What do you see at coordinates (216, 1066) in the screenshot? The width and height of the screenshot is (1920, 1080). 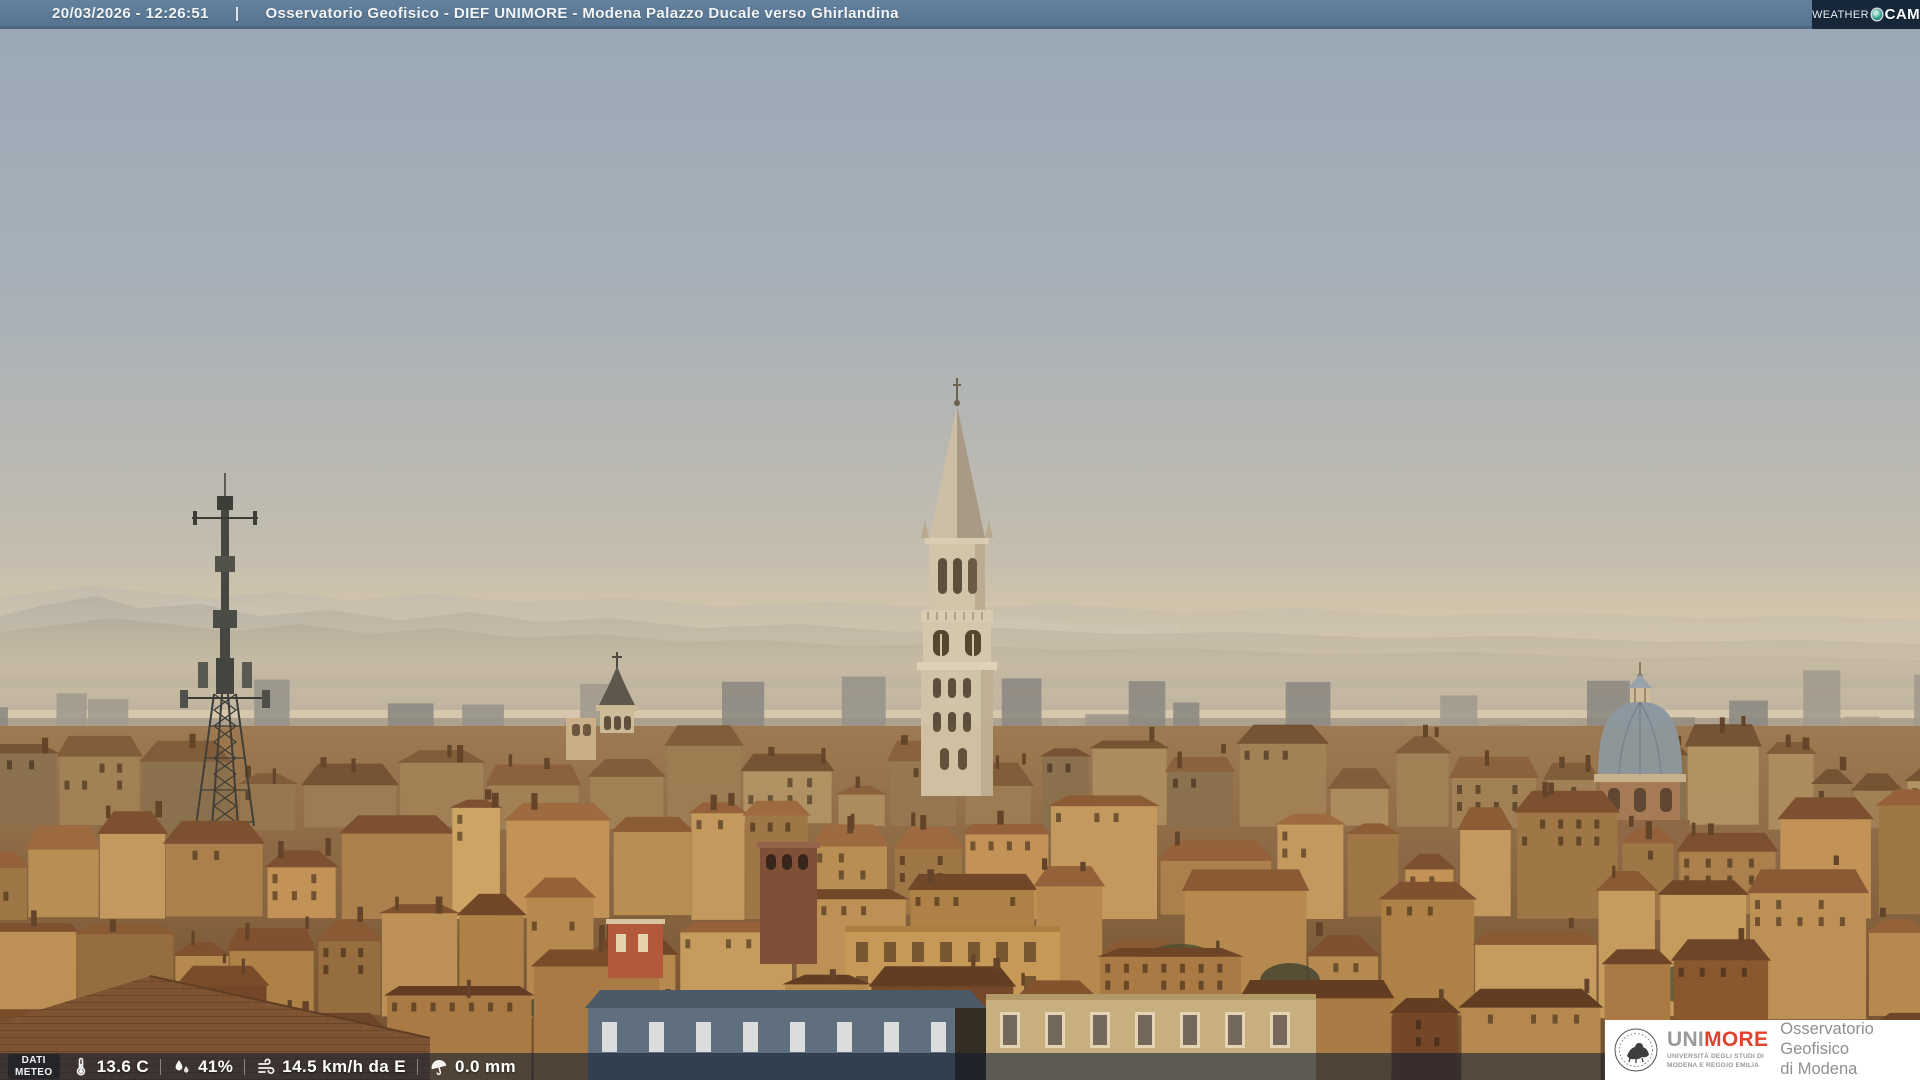 I see `humidity-value: 41%` at bounding box center [216, 1066].